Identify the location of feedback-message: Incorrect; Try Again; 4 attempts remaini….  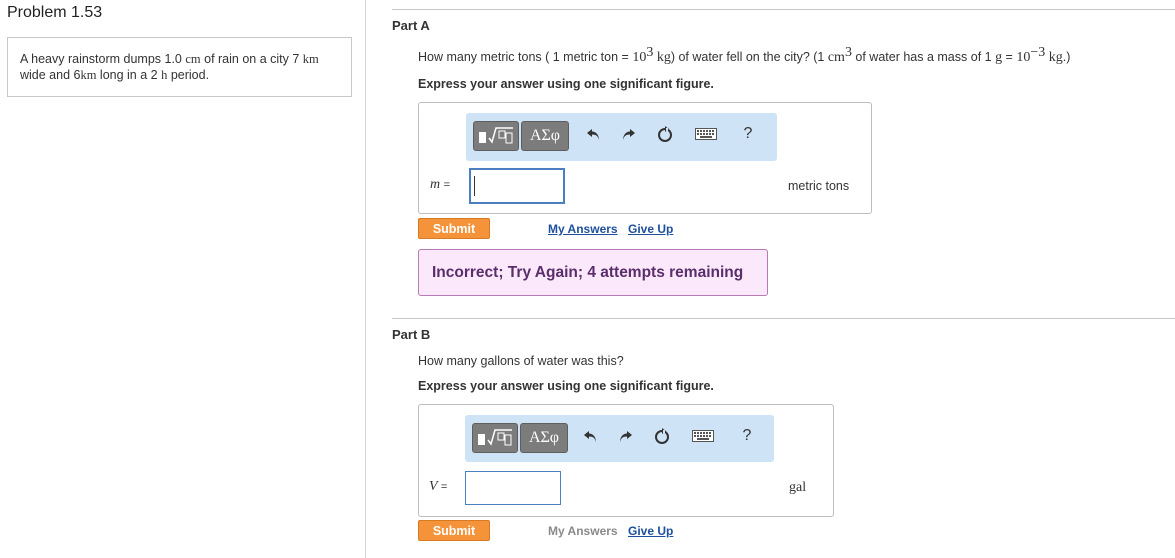
(593, 272).